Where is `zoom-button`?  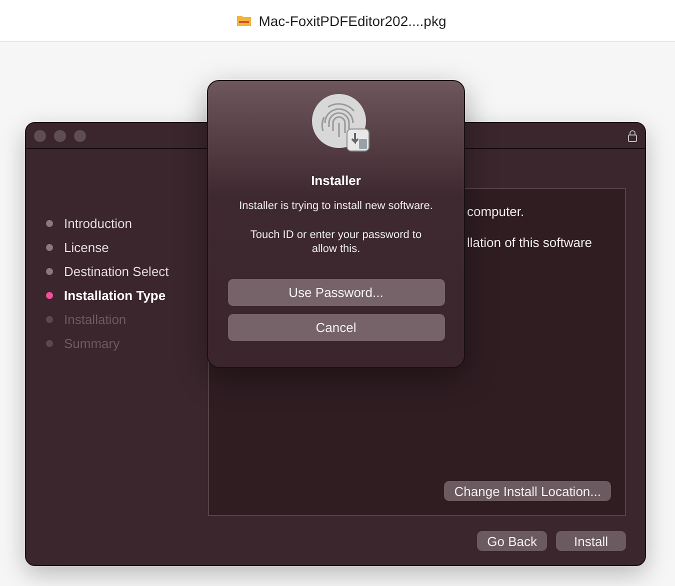
zoom-button is located at coordinates (80, 136).